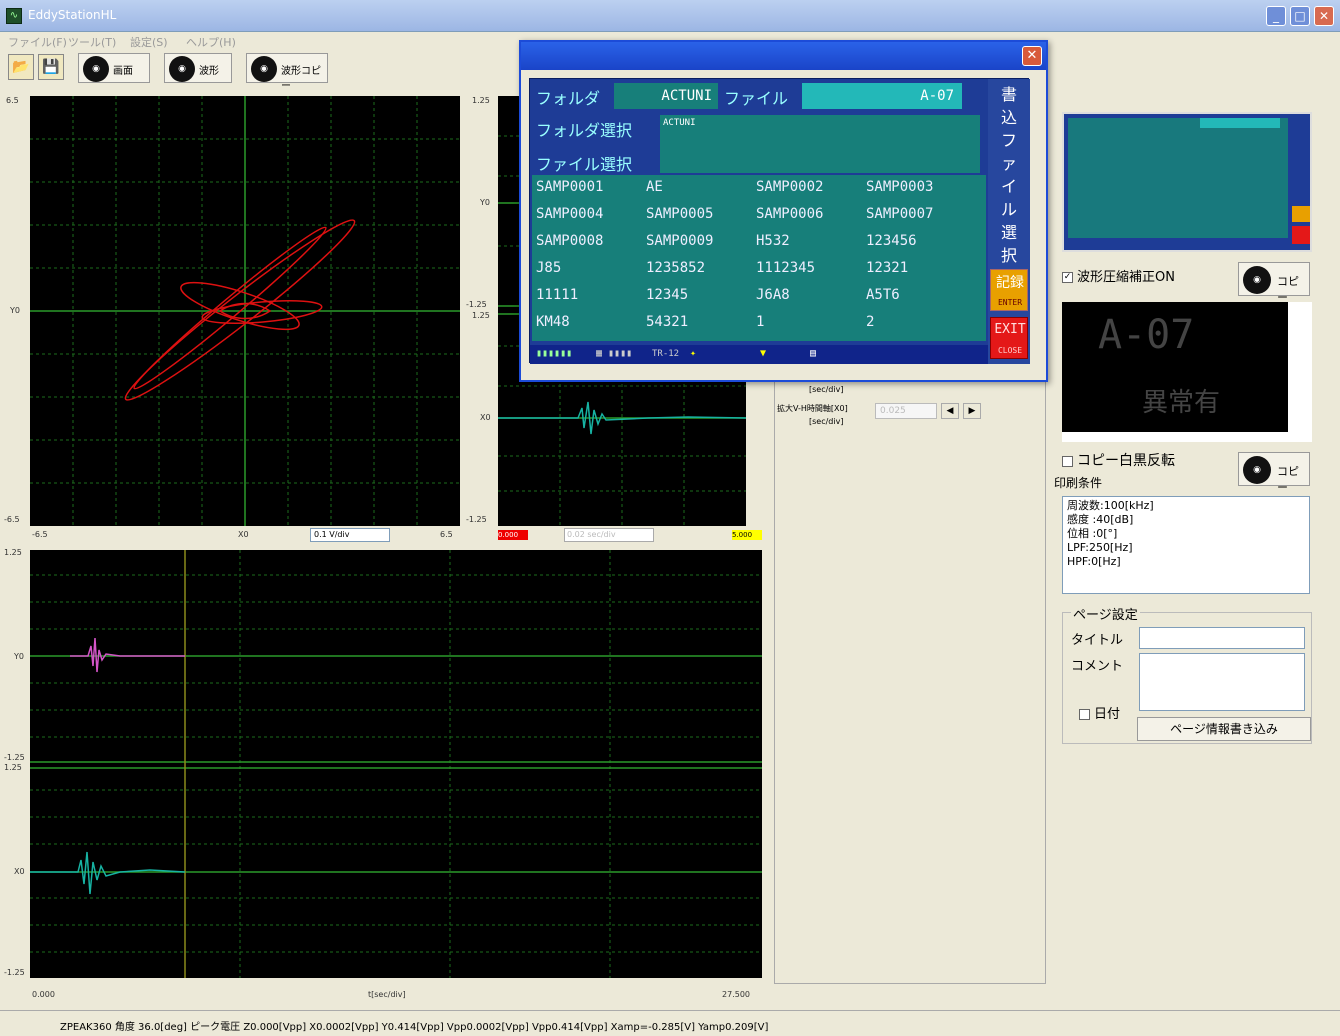 The image size is (1340, 1036). What do you see at coordinates (240, 310) in the screenshot?
I see `lissajous-trace` at bounding box center [240, 310].